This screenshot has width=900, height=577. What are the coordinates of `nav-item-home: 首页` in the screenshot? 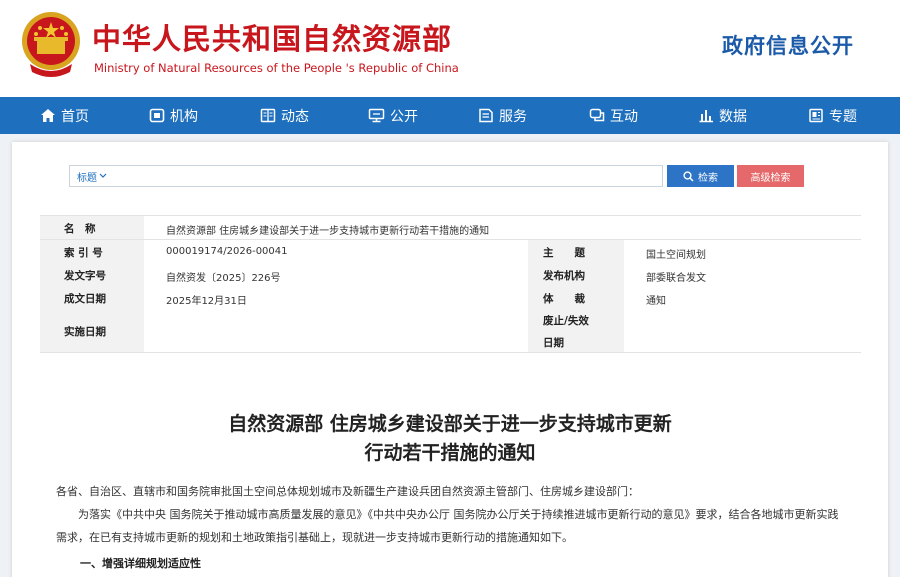 It's located at (64, 115).